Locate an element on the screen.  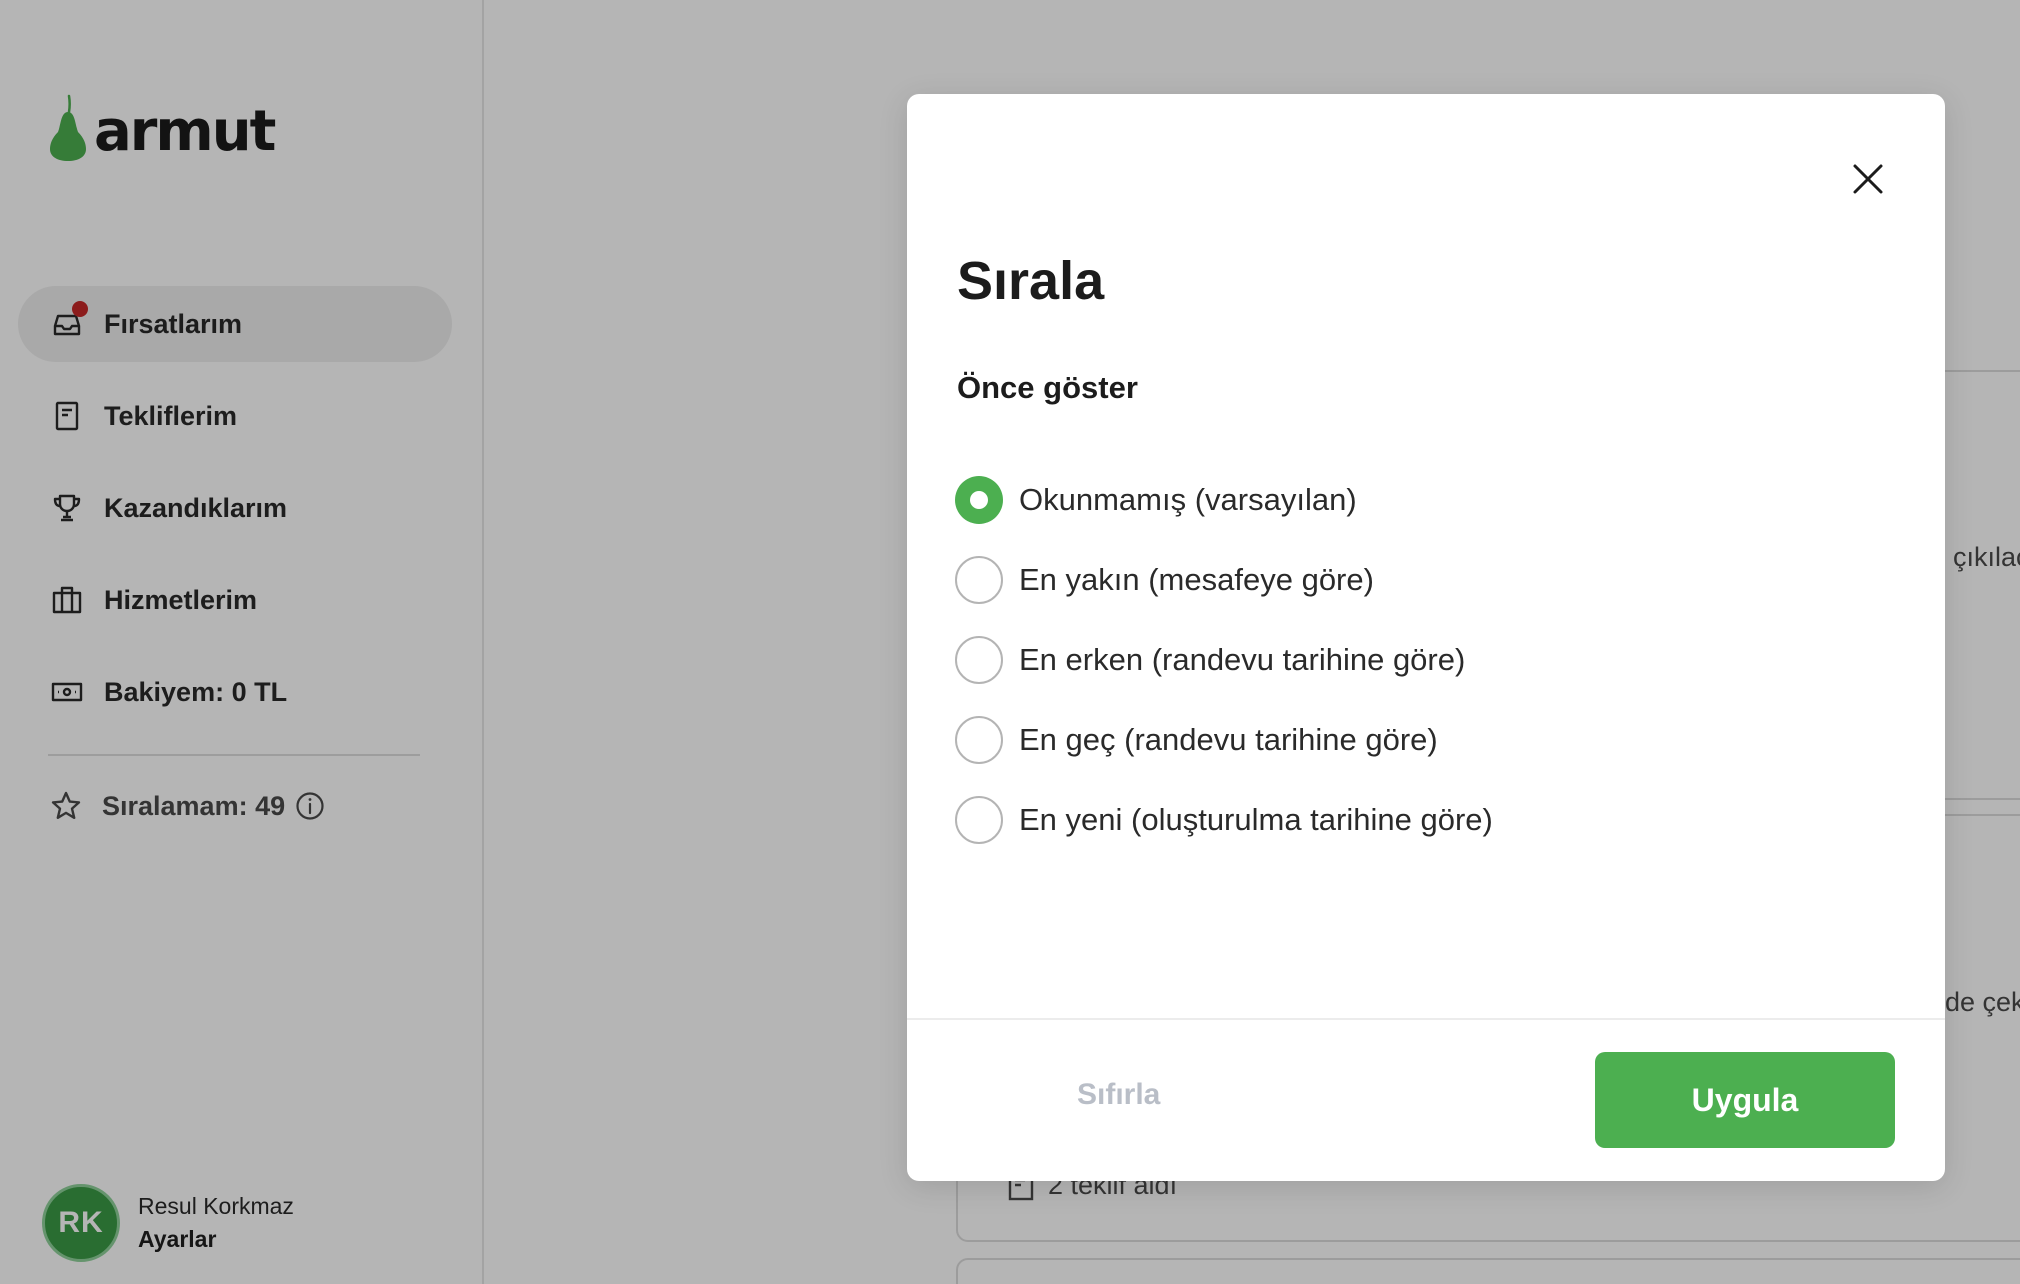
reset-button: Sıfırla is located at coordinates (1118, 1095).